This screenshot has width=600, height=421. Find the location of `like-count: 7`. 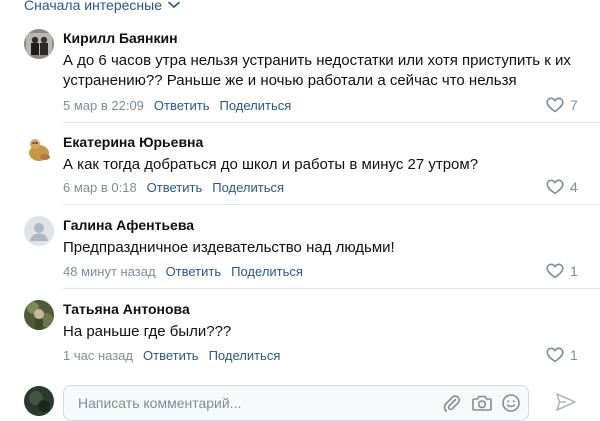

like-count: 7 is located at coordinates (574, 105).